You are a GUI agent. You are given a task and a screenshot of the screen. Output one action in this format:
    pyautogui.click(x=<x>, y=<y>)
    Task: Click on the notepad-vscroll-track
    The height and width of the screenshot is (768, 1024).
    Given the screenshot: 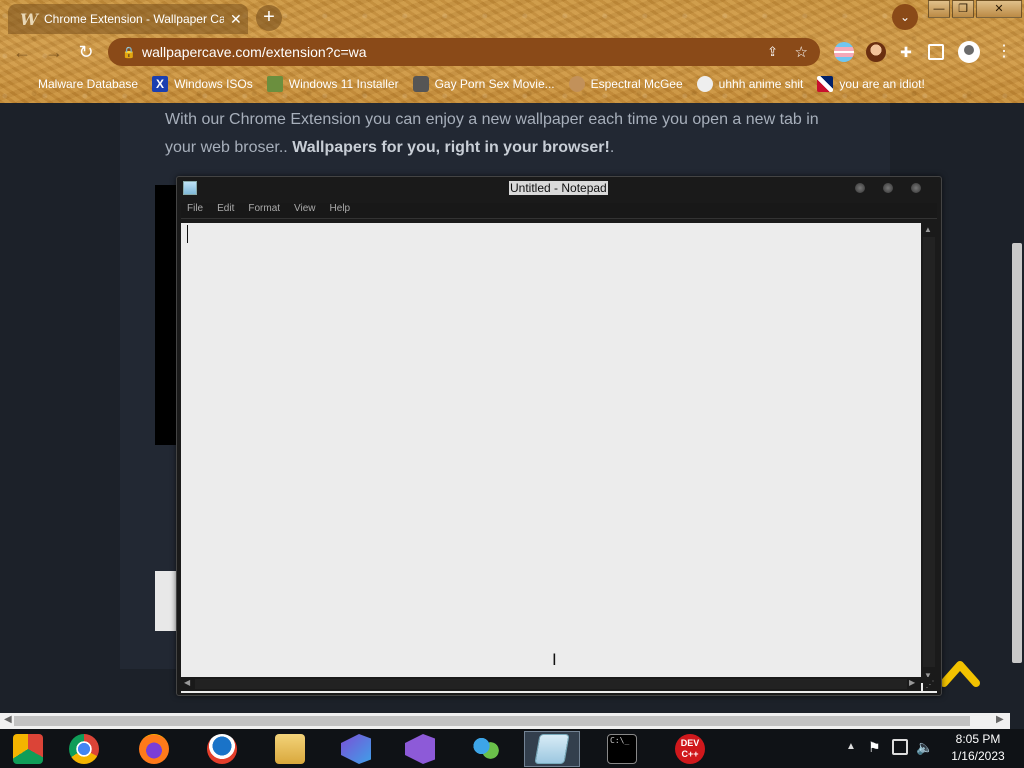 What is the action you would take?
    pyautogui.click(x=929, y=452)
    